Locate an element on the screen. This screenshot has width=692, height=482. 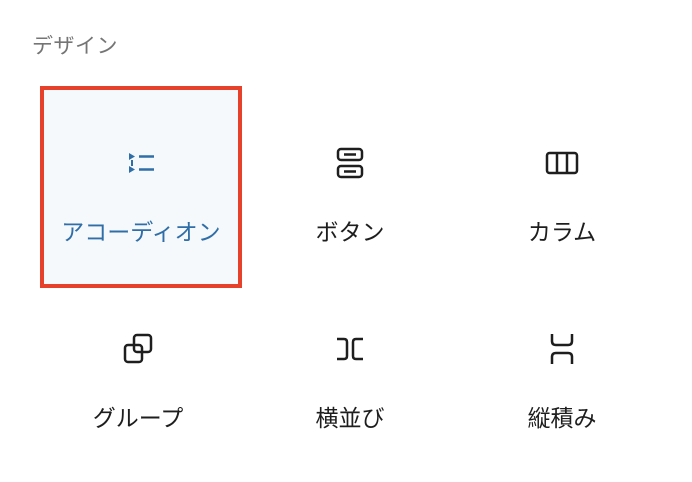
block-label-columns: カラム is located at coordinates (562, 233).